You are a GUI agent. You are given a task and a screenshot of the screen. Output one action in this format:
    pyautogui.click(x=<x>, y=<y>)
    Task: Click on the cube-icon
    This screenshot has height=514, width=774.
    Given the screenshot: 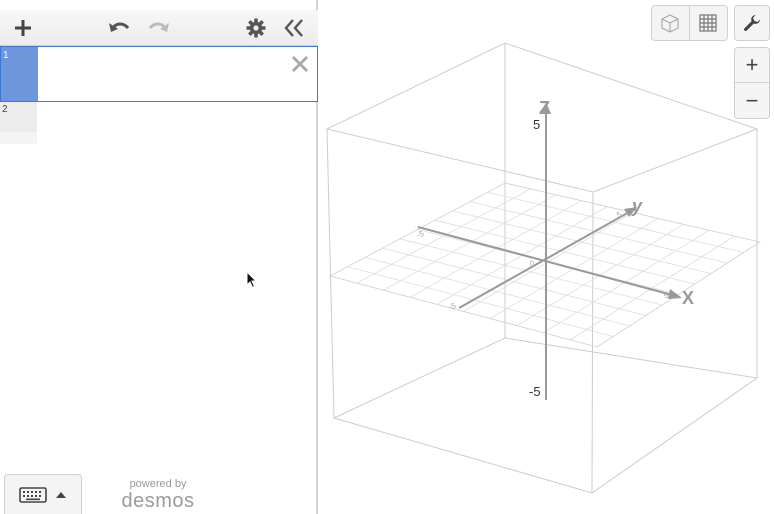 What is the action you would take?
    pyautogui.click(x=670, y=23)
    